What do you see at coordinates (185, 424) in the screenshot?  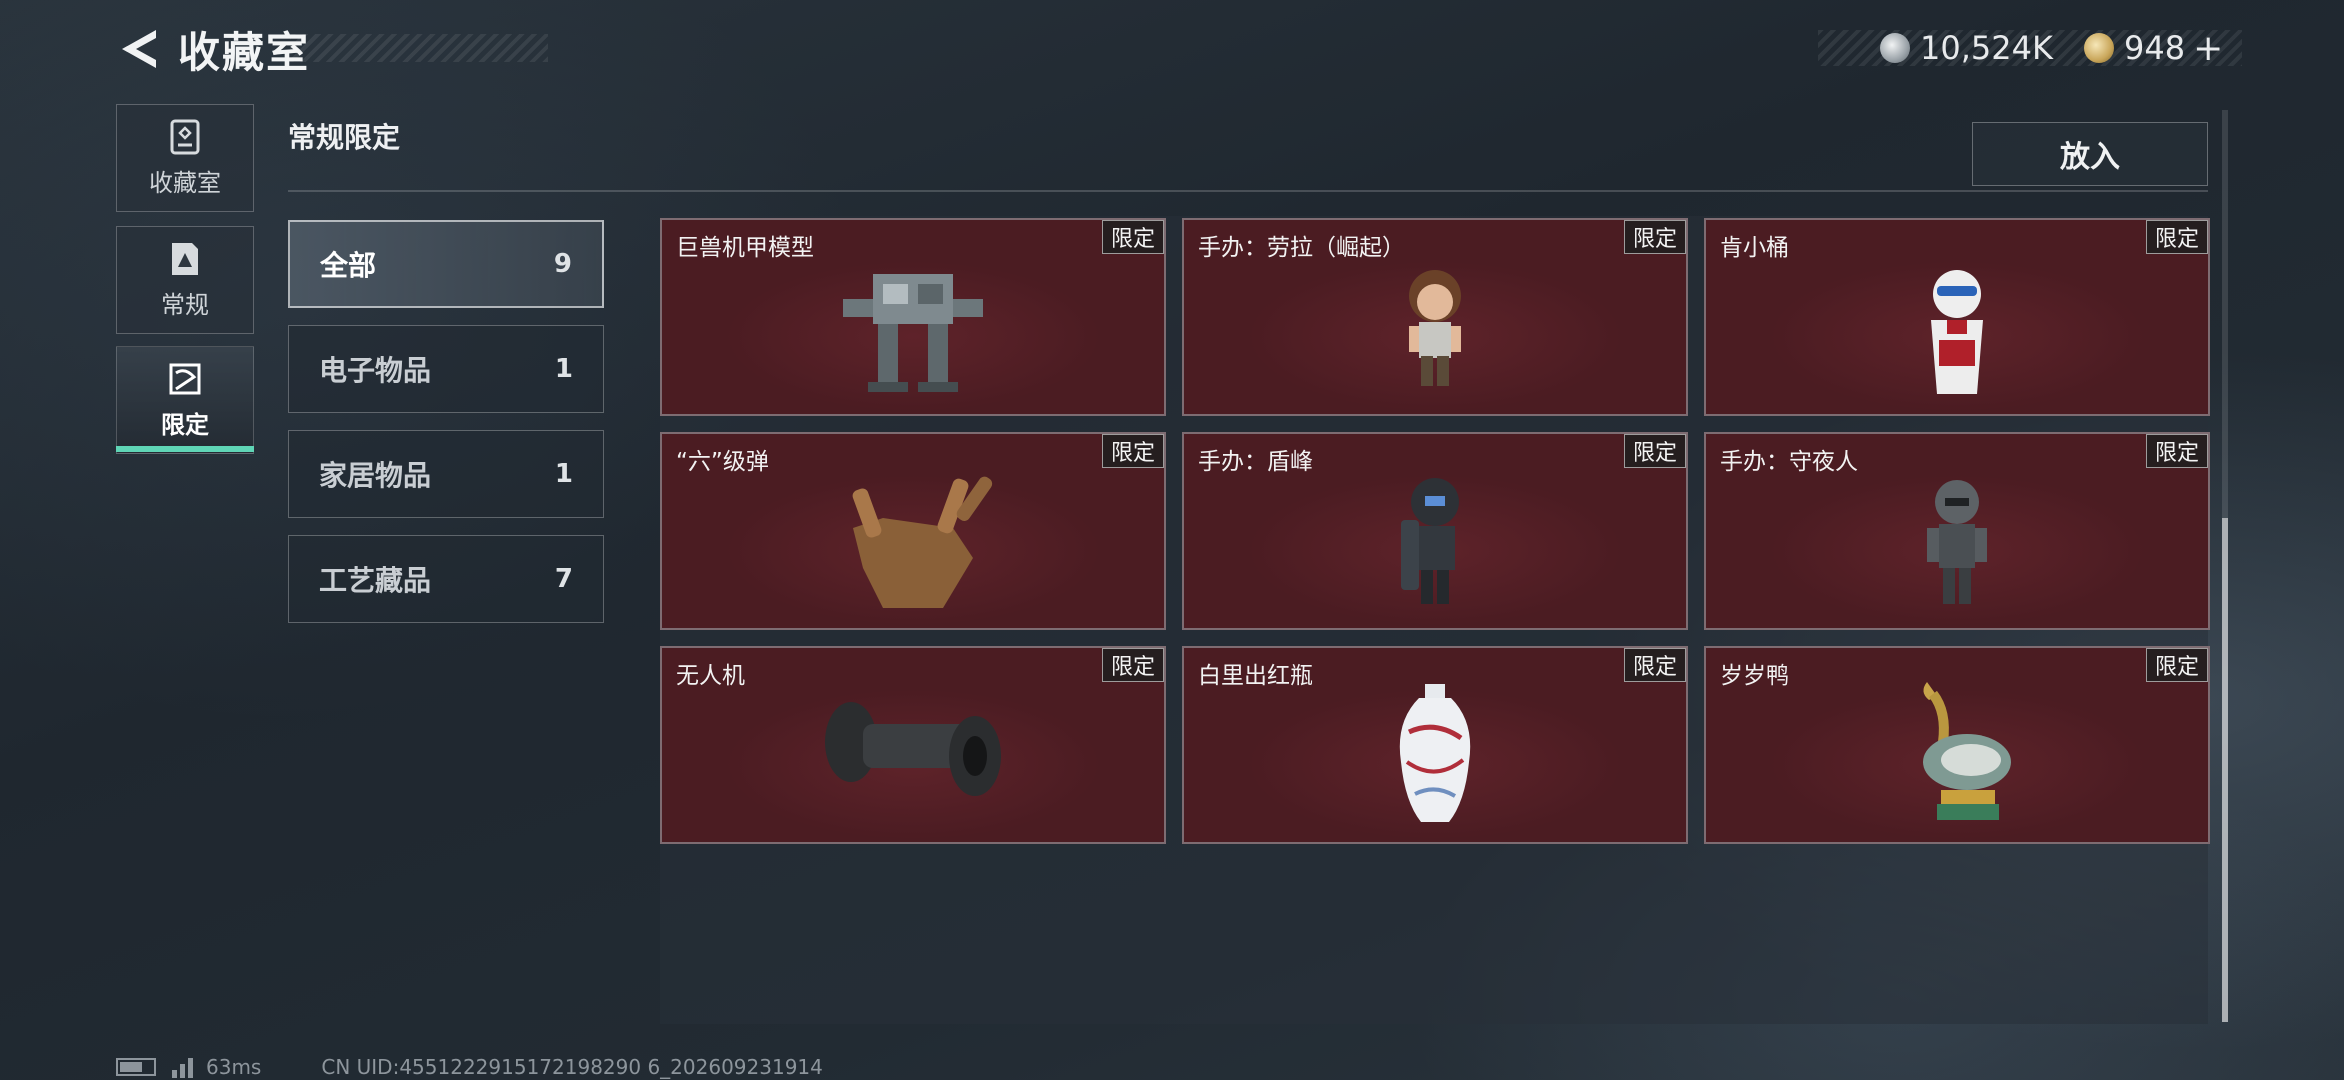 I see `nav-label: 限定` at bounding box center [185, 424].